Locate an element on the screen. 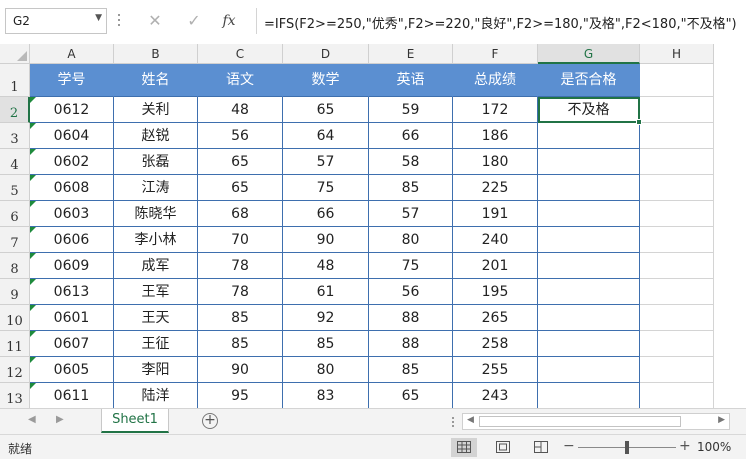  table-cell: 255 is located at coordinates (495, 370).